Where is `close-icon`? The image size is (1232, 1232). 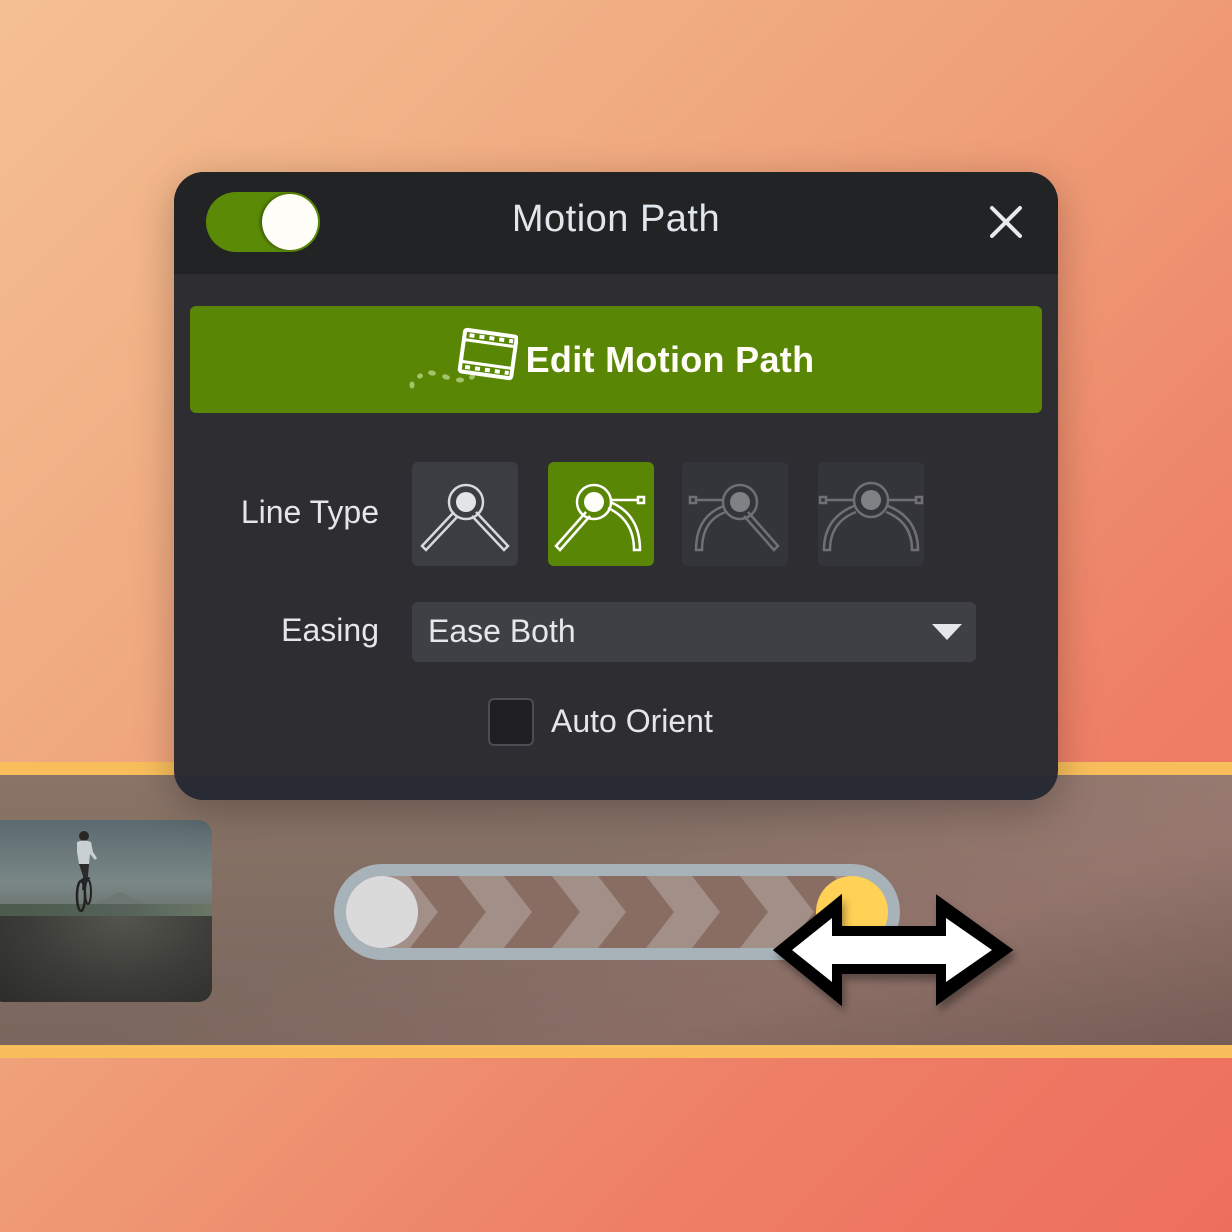
close-icon is located at coordinates (1006, 222).